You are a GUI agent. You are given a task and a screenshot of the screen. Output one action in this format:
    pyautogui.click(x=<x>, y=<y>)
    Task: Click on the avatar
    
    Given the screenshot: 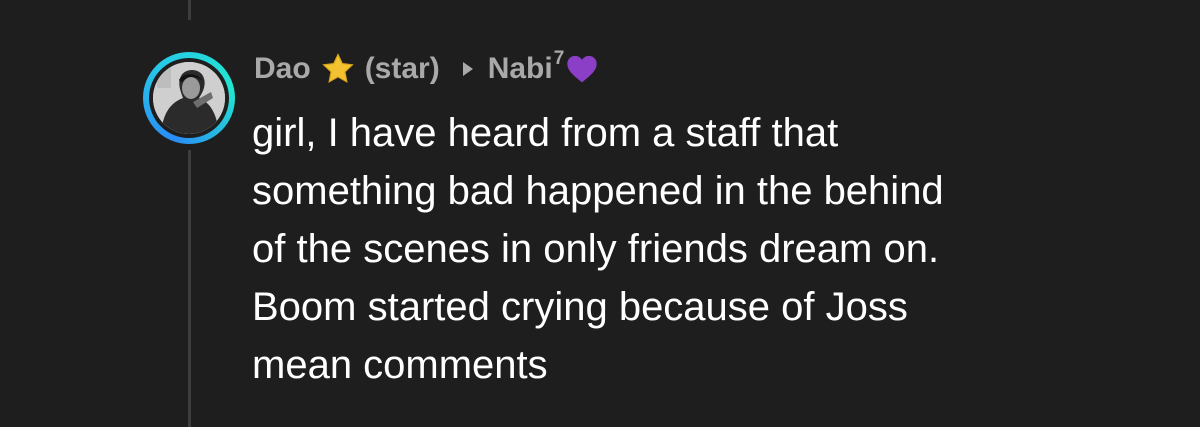 What is the action you would take?
    pyautogui.click(x=189, y=98)
    